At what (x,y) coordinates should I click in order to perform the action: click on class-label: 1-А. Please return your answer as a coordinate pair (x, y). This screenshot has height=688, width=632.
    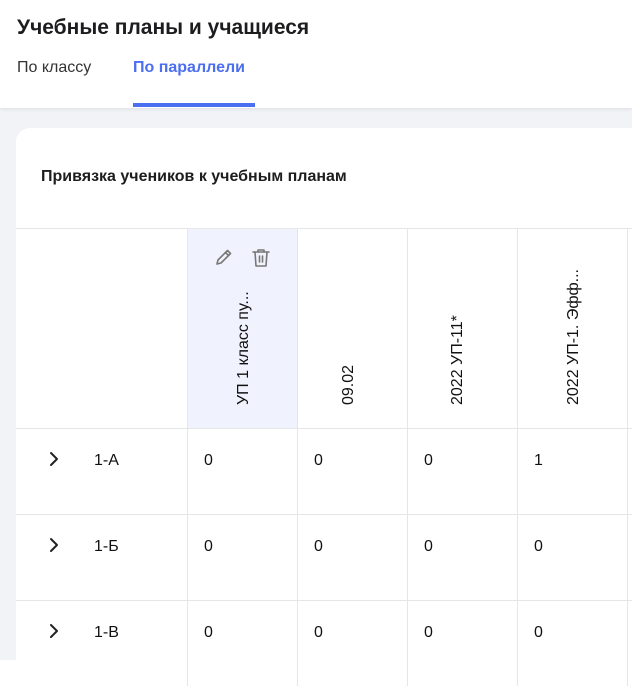
    Looking at the image, I should click on (106, 460).